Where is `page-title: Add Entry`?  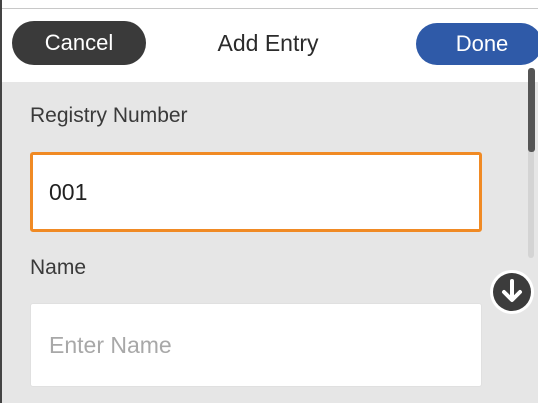 page-title: Add Entry is located at coordinates (268, 43).